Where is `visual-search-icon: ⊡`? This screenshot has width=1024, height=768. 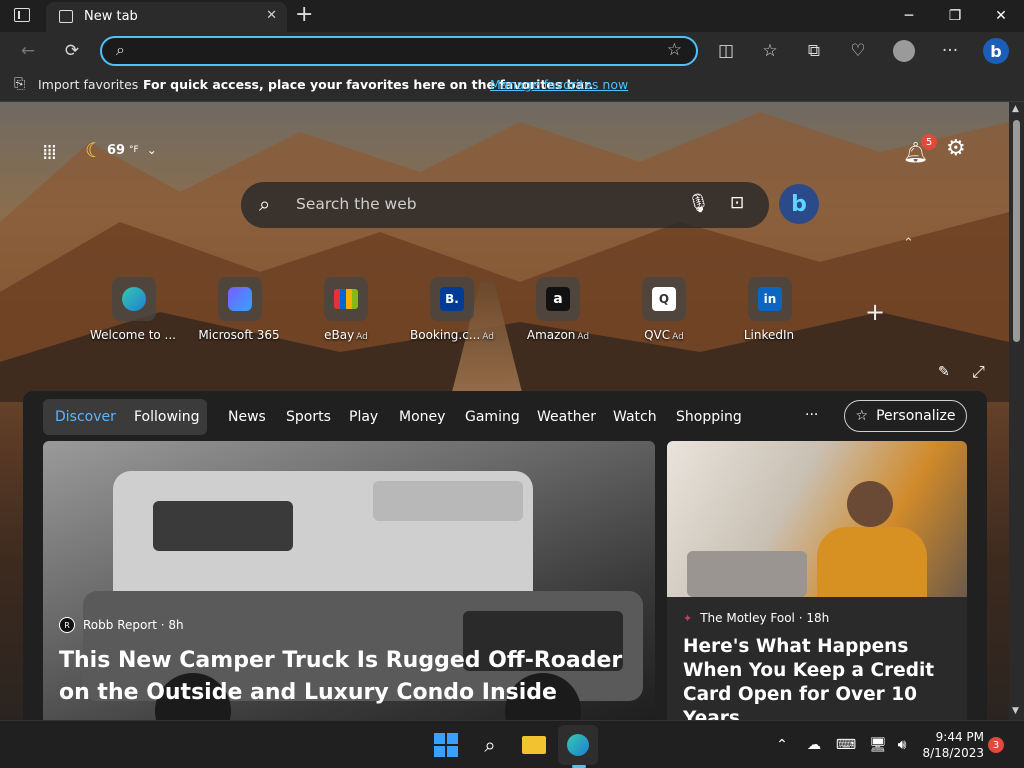
visual-search-icon: ⊡ is located at coordinates (737, 203).